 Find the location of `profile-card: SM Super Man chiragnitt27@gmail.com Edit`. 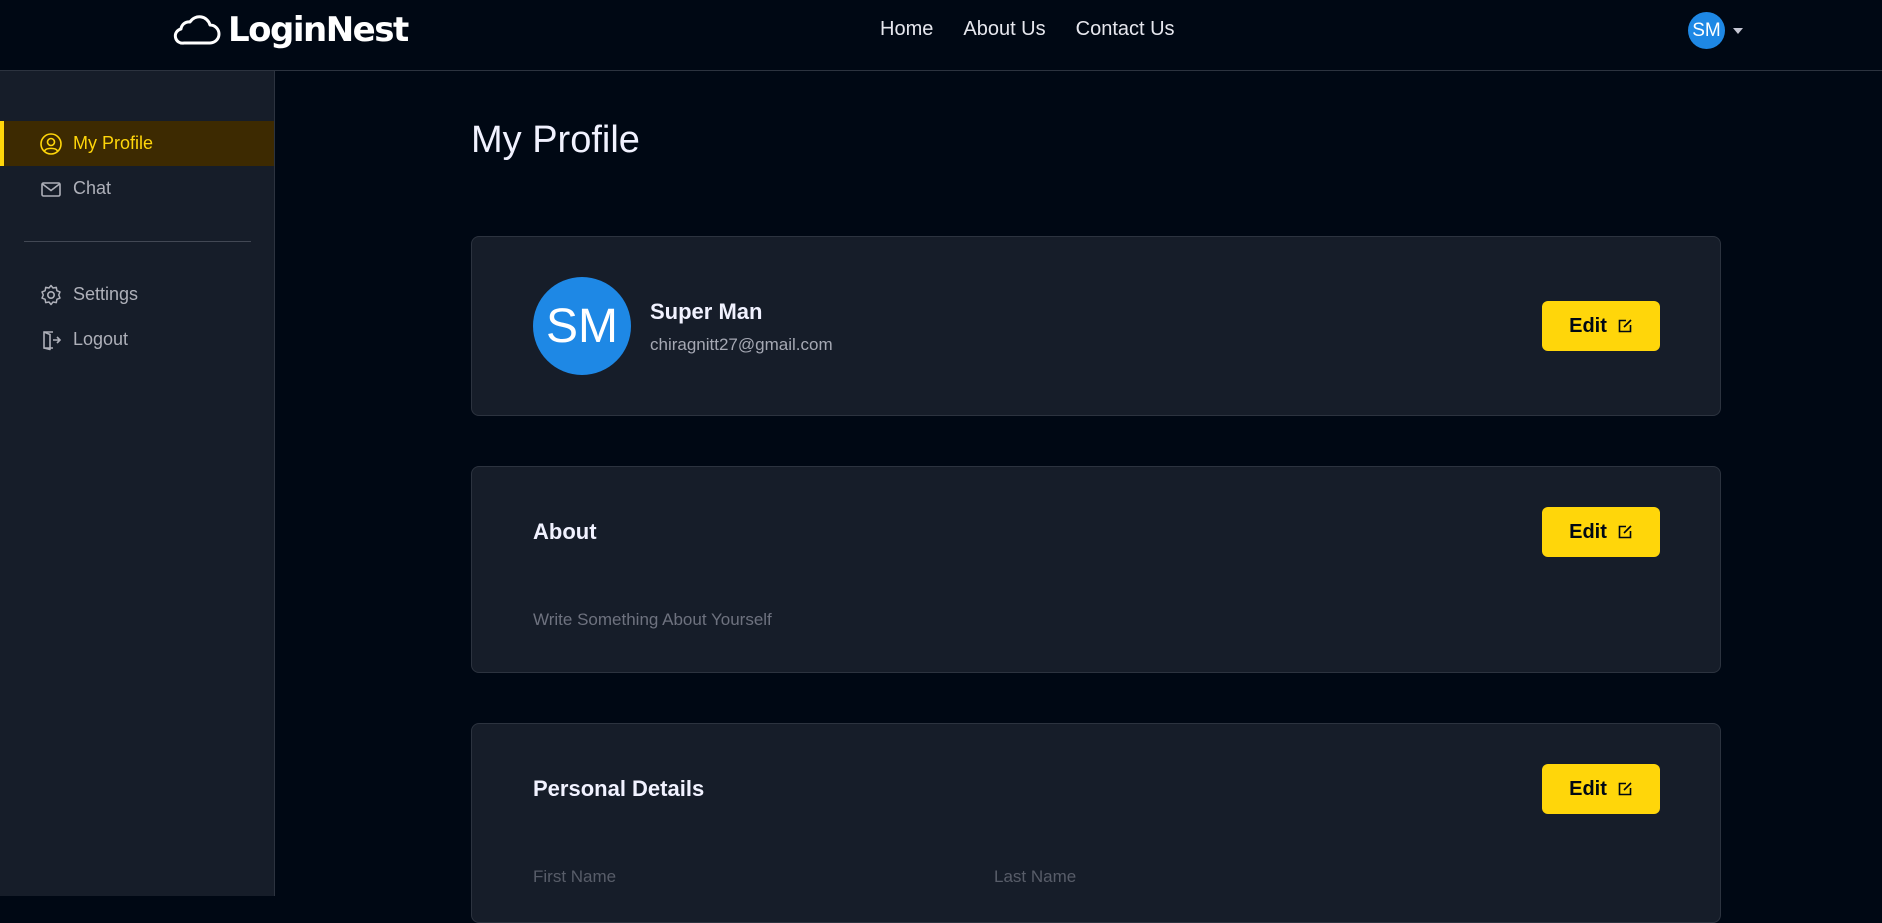

profile-card: SM Super Man chiragnitt27@gmail.com Edit is located at coordinates (1096, 326).